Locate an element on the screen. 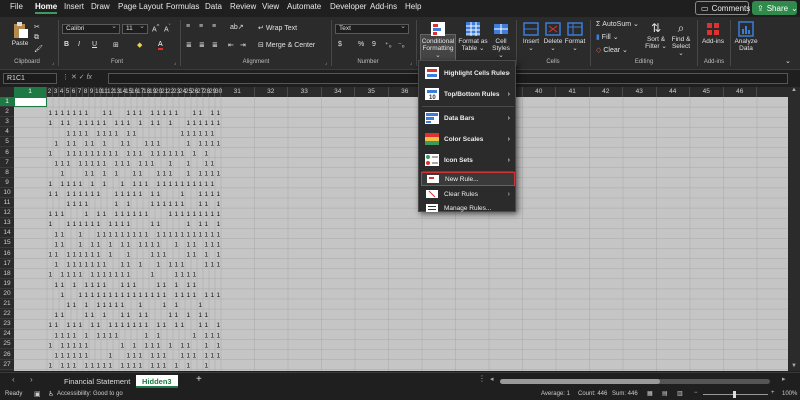 This screenshot has height=400, width=800. row-header: 1 is located at coordinates (7, 102).